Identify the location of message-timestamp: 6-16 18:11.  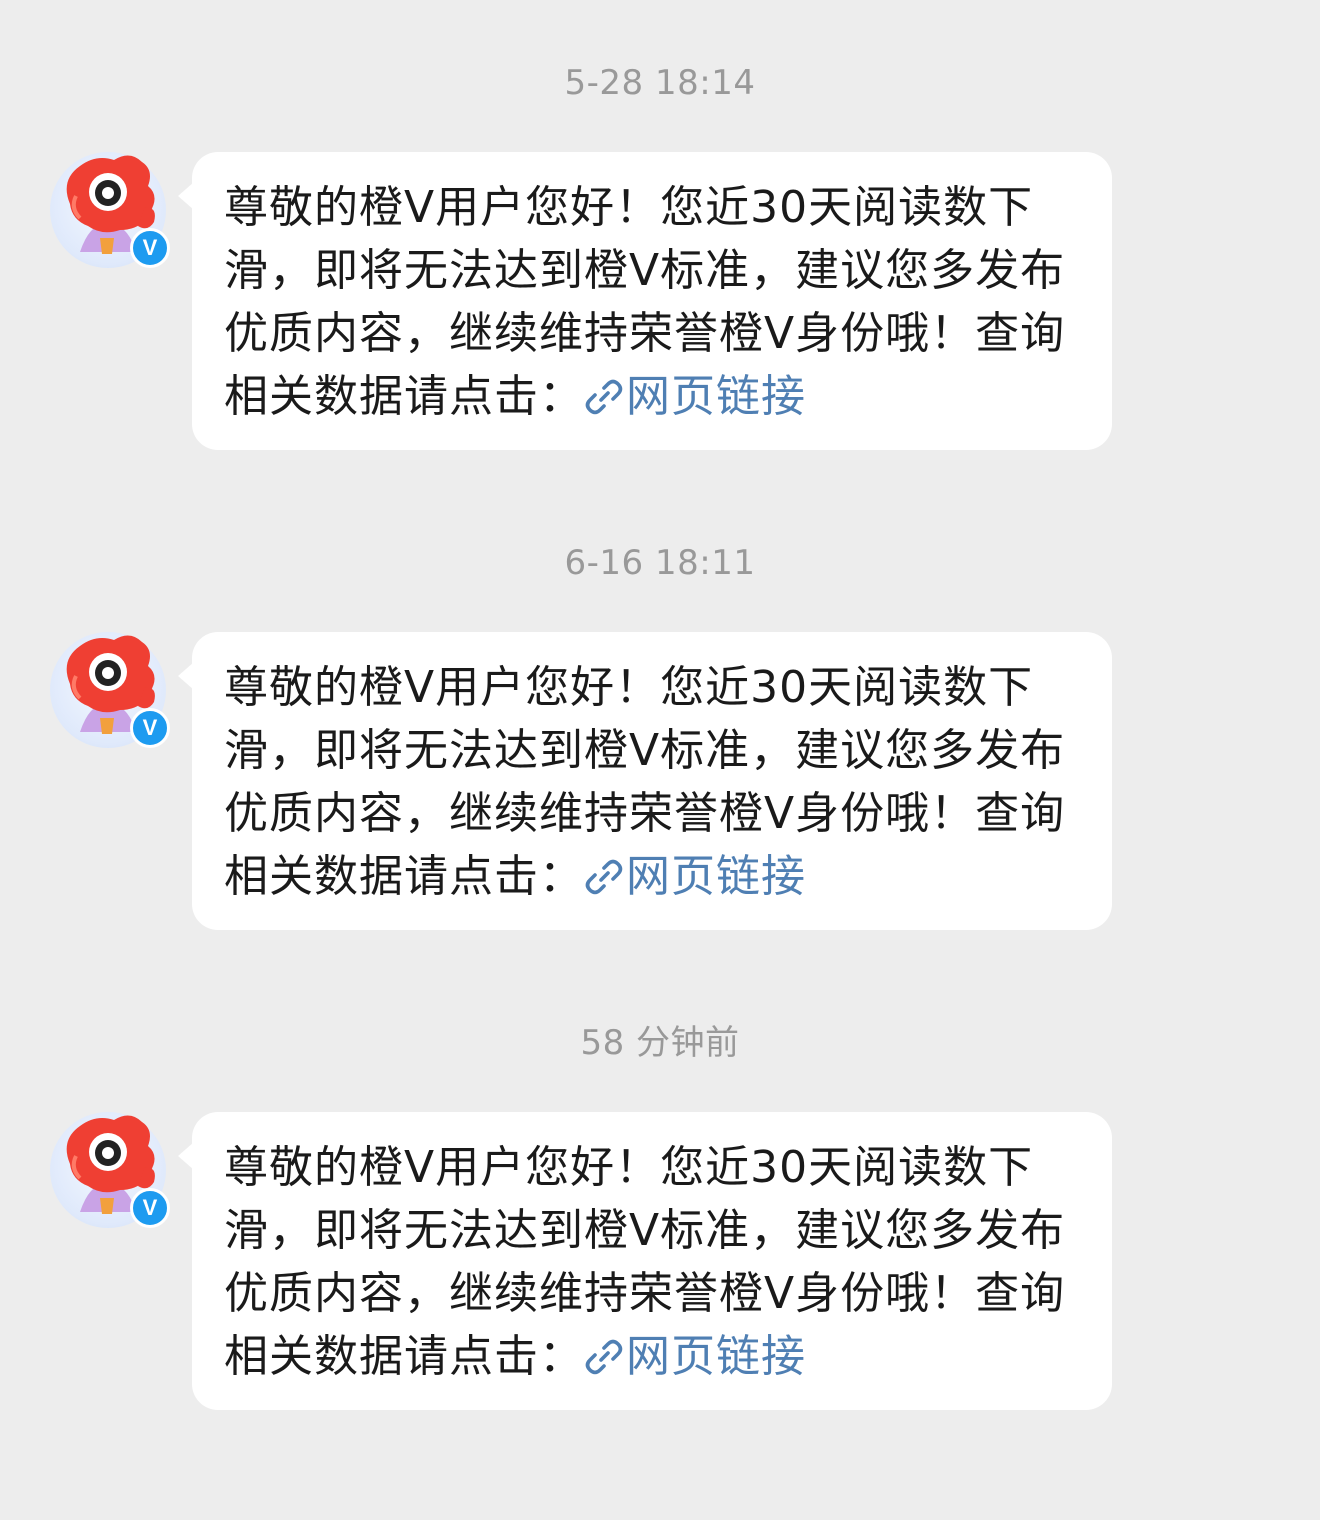
(660, 563).